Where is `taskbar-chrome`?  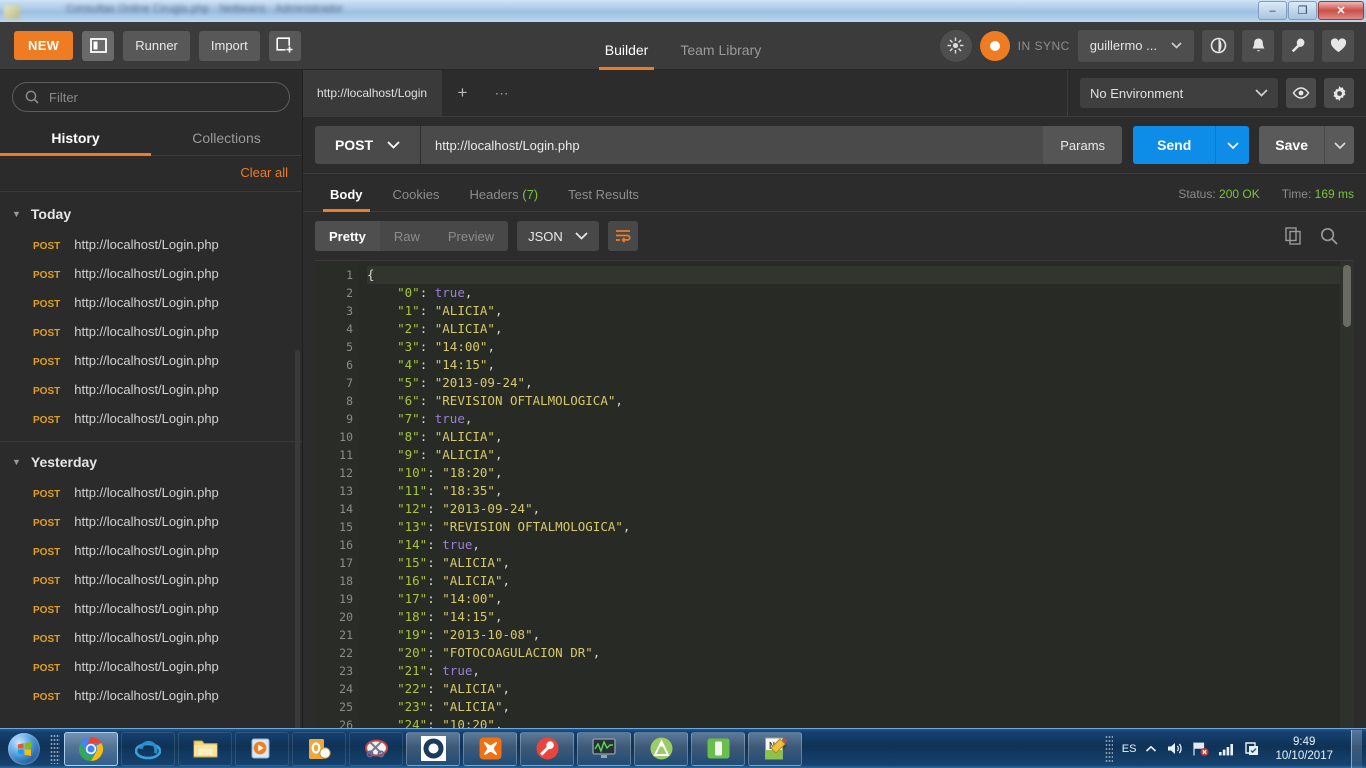 taskbar-chrome is located at coordinates (91, 748).